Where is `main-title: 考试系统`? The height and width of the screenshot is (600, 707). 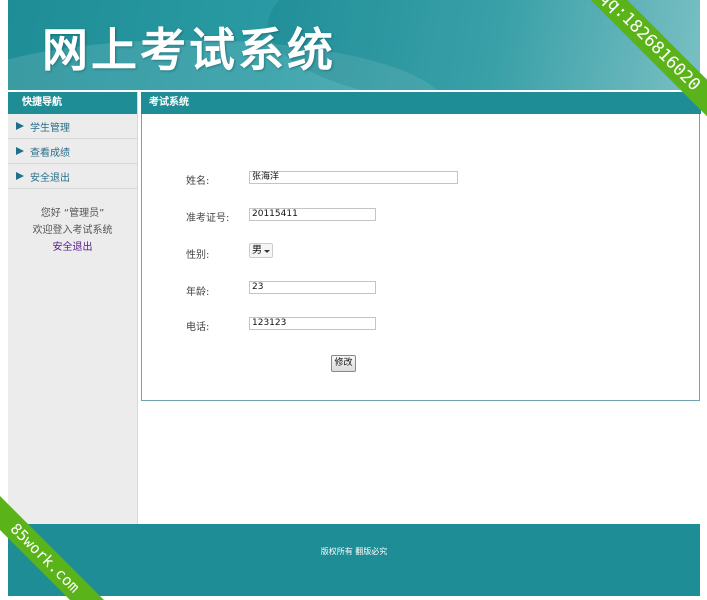 main-title: 考试系统 is located at coordinates (421, 103).